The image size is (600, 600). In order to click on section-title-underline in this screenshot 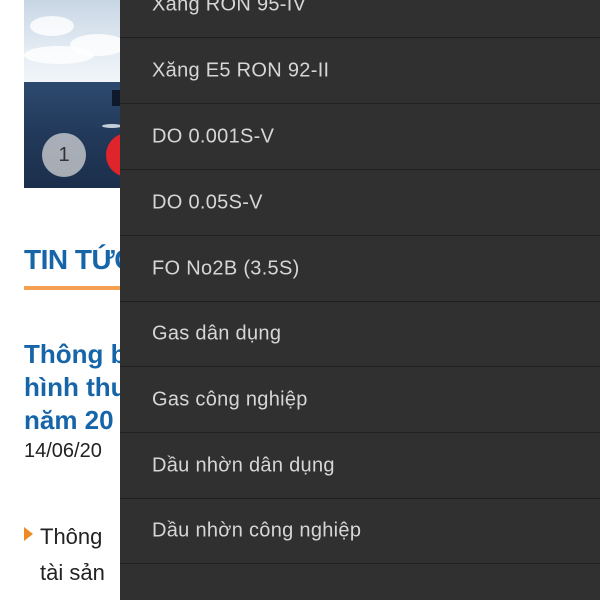, I will do `click(79, 288)`.